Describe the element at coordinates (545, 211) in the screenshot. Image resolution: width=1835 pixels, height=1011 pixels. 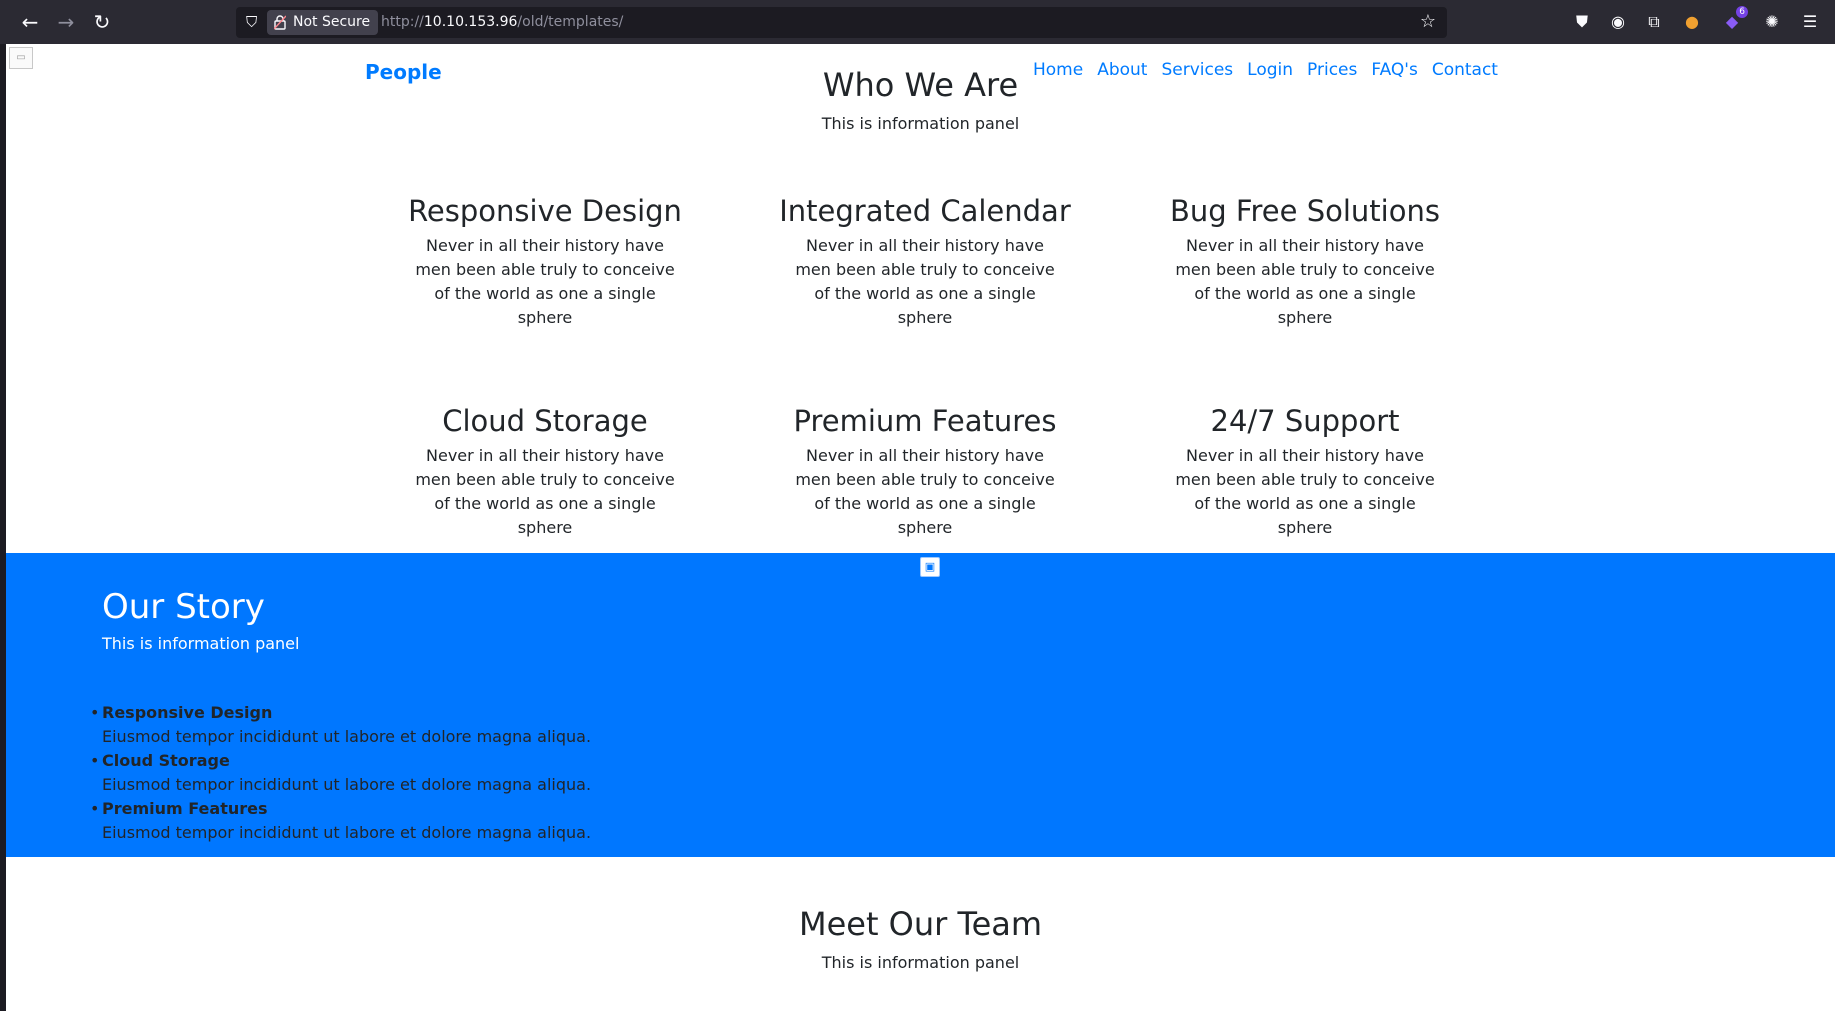
I see `feature-title: Responsive Design` at that location.